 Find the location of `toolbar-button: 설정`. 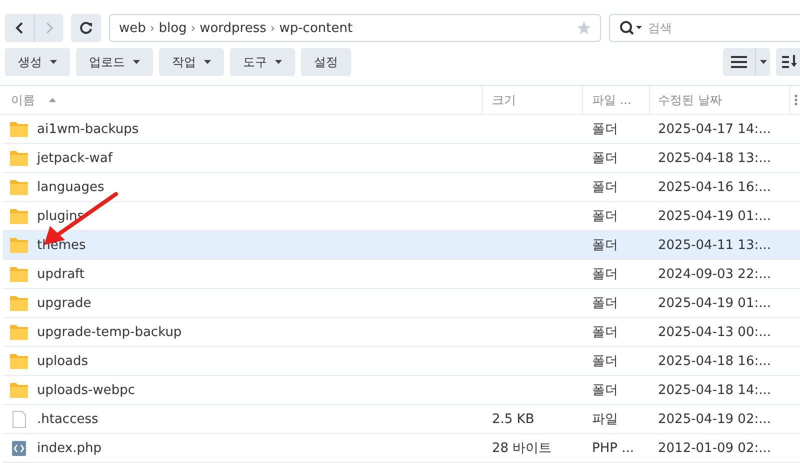

toolbar-button: 설정 is located at coordinates (326, 62).